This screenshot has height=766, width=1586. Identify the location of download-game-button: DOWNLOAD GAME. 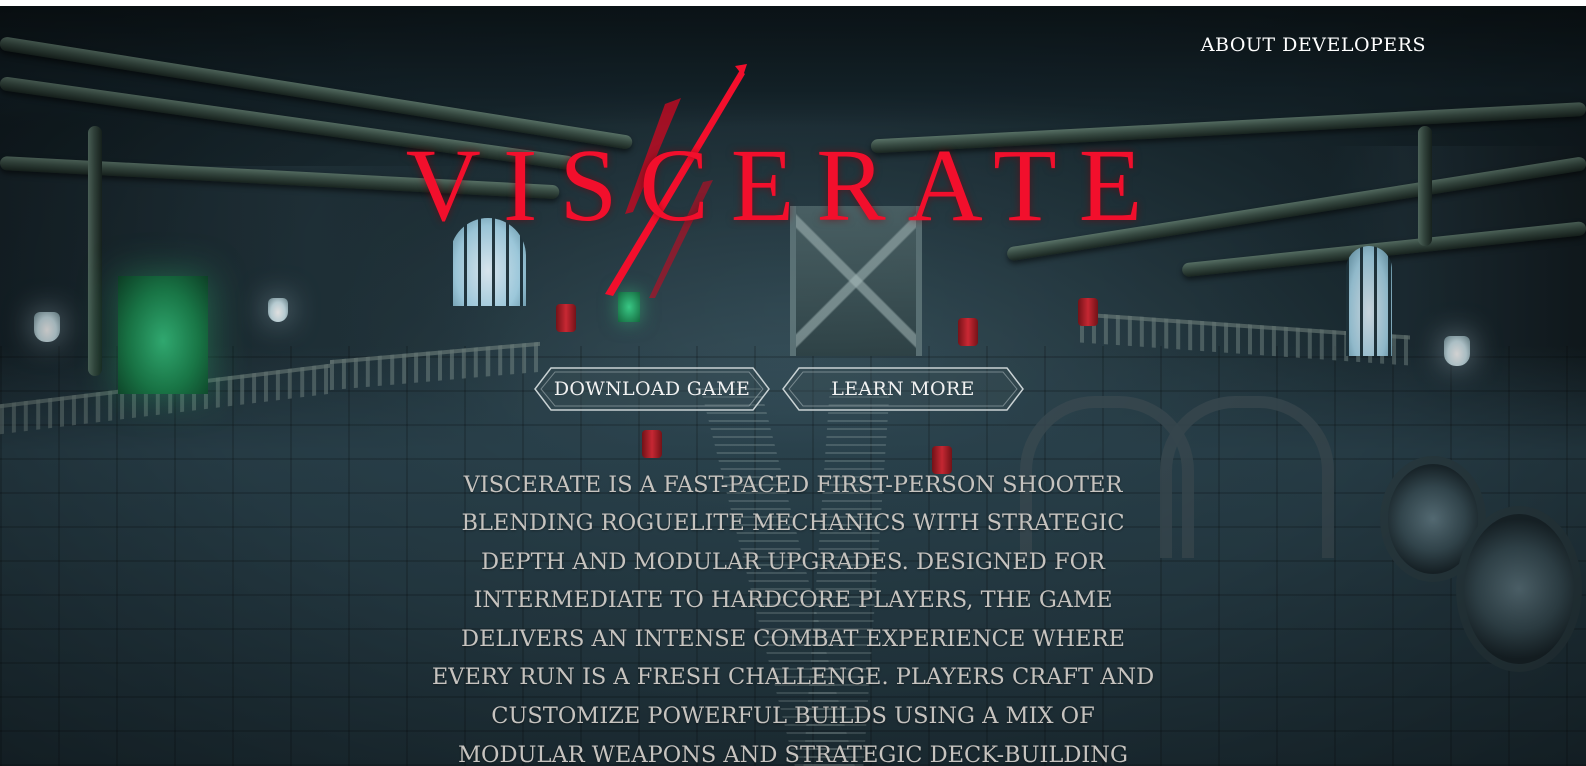
(652, 389).